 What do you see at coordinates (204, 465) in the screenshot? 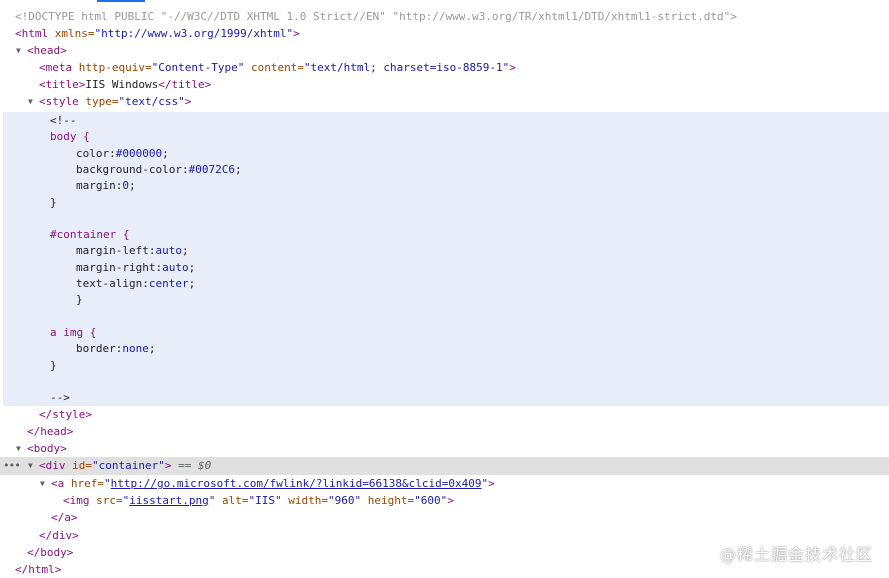
I see `console-ref-var: $0` at bounding box center [204, 465].